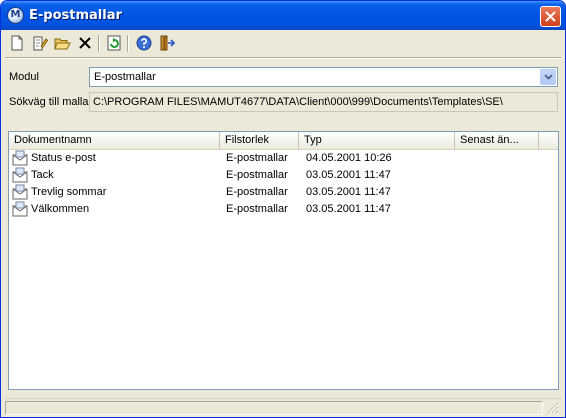 This screenshot has height=418, width=566. Describe the element at coordinates (323, 77) in the screenshot. I see `modul-dropdown: E-postmallar` at that location.